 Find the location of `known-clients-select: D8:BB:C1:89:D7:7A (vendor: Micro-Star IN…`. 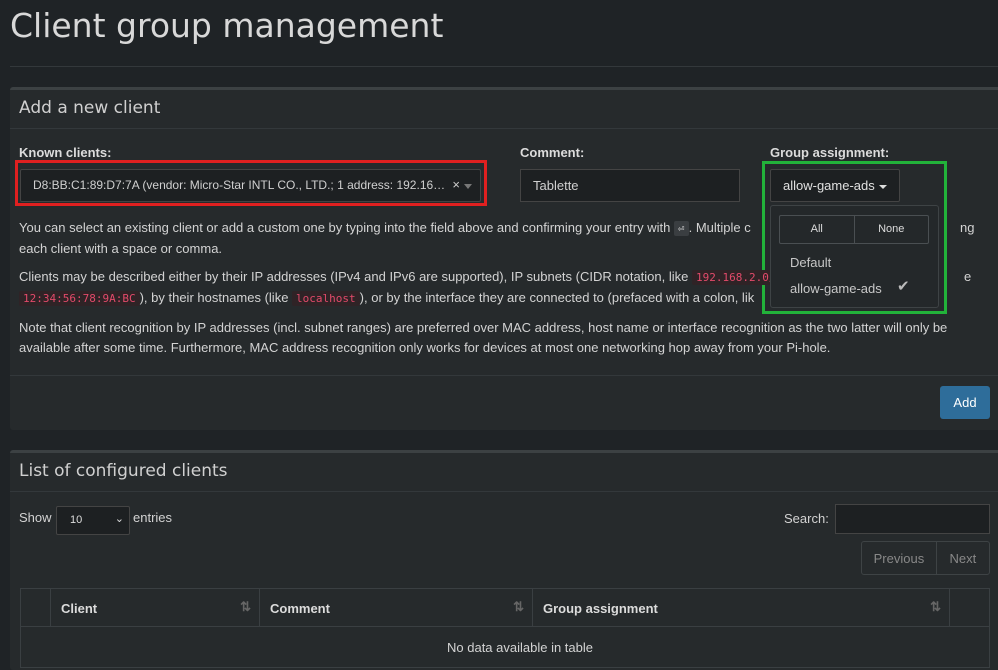

known-clients-select: D8:BB:C1:89:D7:7A (vendor: Micro-Star IN… is located at coordinates (250, 185).